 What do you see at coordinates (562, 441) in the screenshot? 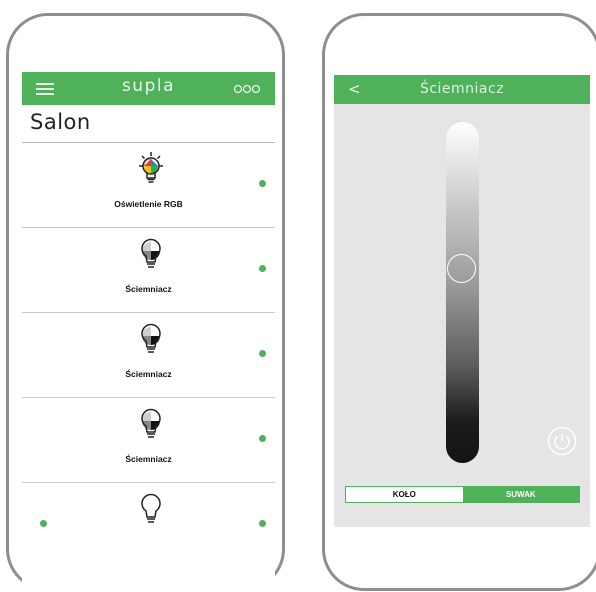
I see `power-icon` at bounding box center [562, 441].